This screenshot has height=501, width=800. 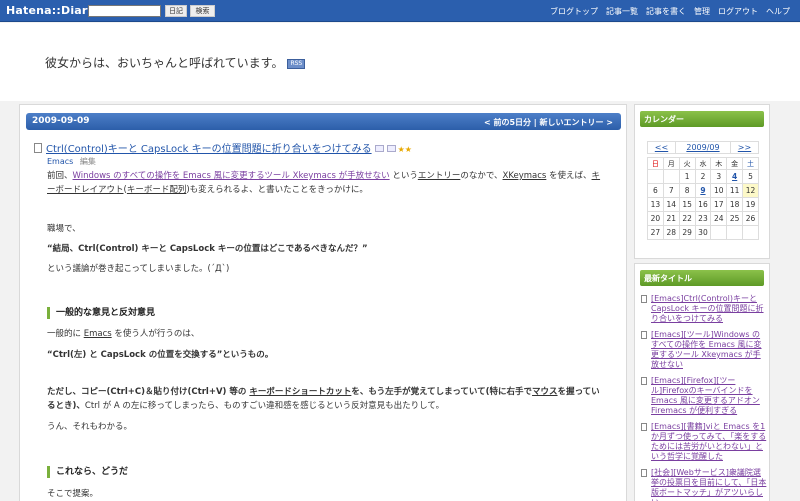 What do you see at coordinates (671, 163) in the screenshot?
I see `dow-cell: 月` at bounding box center [671, 163].